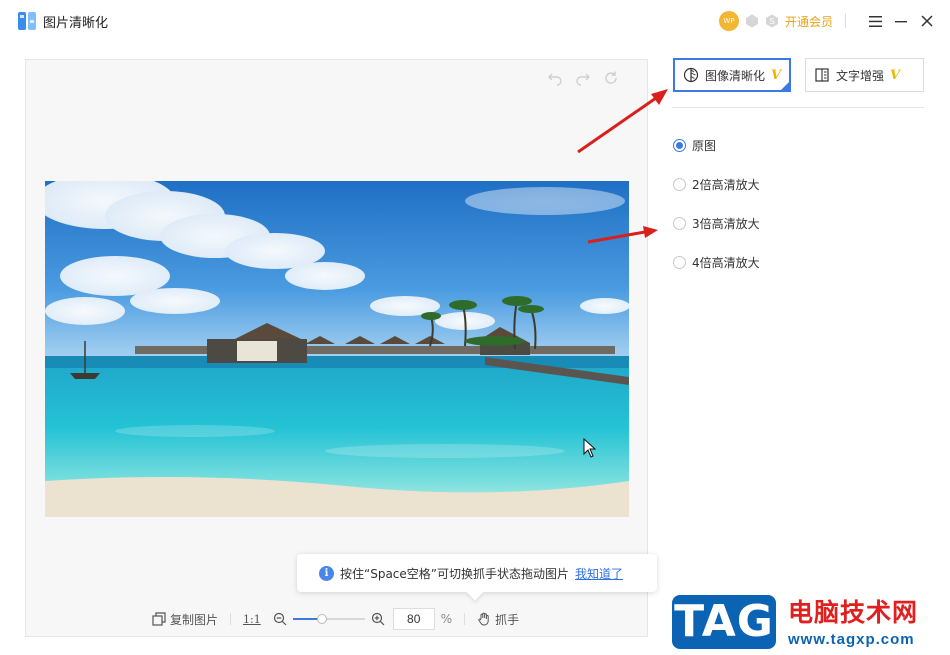  I want to click on mode-image-sharpen-button: 图像清晰化 V, so click(732, 75).